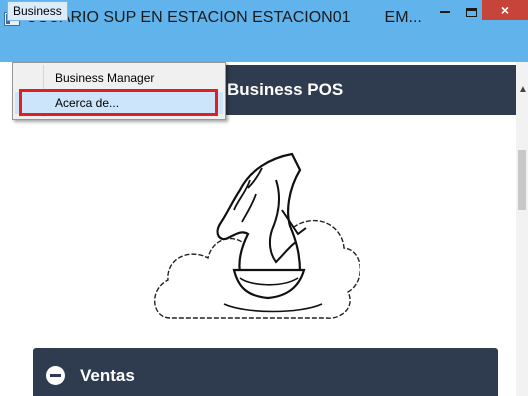 The image size is (528, 396). What do you see at coordinates (522, 180) in the screenshot?
I see `scrollbar-thumb` at bounding box center [522, 180].